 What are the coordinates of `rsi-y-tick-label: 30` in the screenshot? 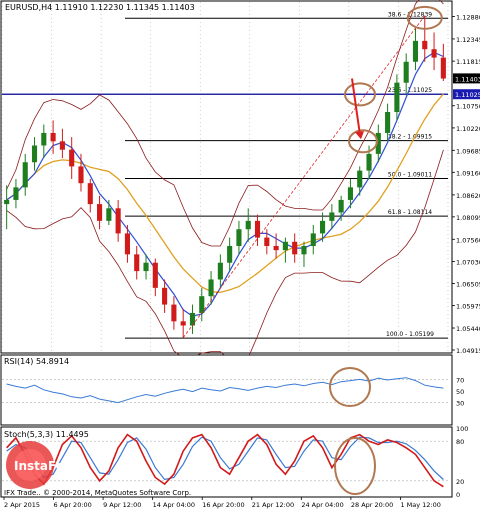 It's located at (460, 404).